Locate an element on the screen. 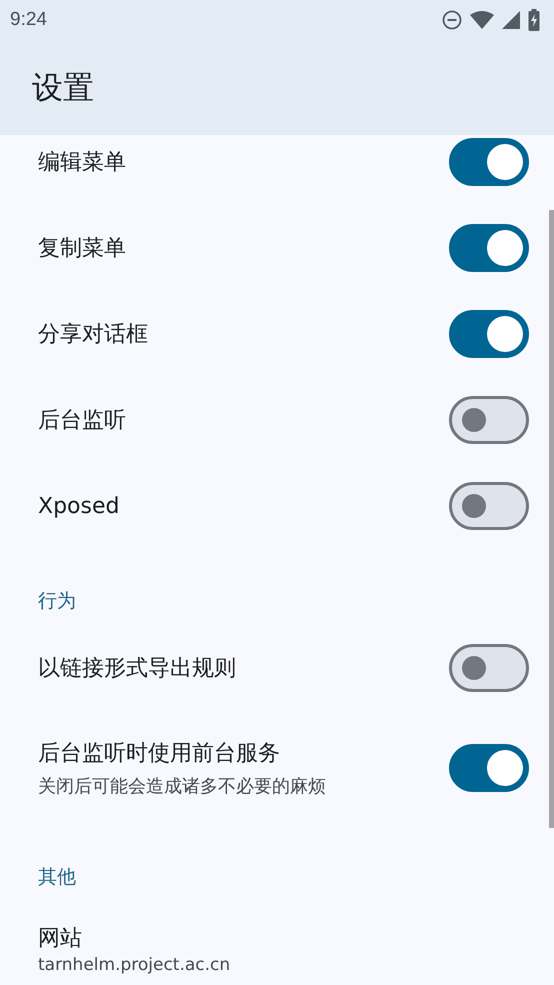 This screenshot has height=985, width=554. status-time: 9:24 is located at coordinates (28, 20).